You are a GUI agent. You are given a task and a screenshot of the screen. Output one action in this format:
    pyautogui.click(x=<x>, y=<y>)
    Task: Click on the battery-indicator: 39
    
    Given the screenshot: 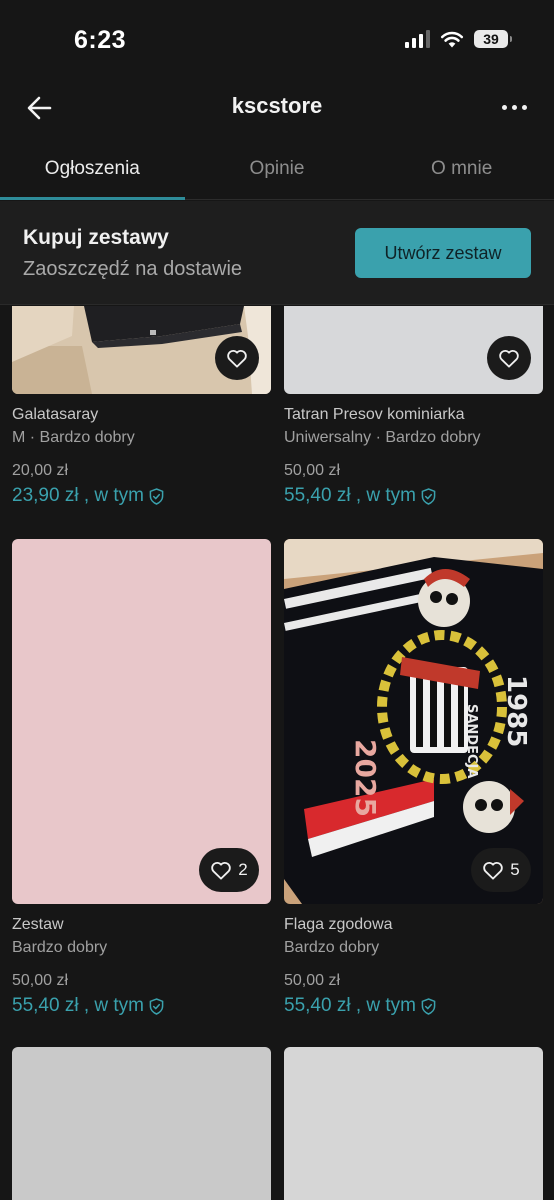 What is the action you would take?
    pyautogui.click(x=493, y=39)
    